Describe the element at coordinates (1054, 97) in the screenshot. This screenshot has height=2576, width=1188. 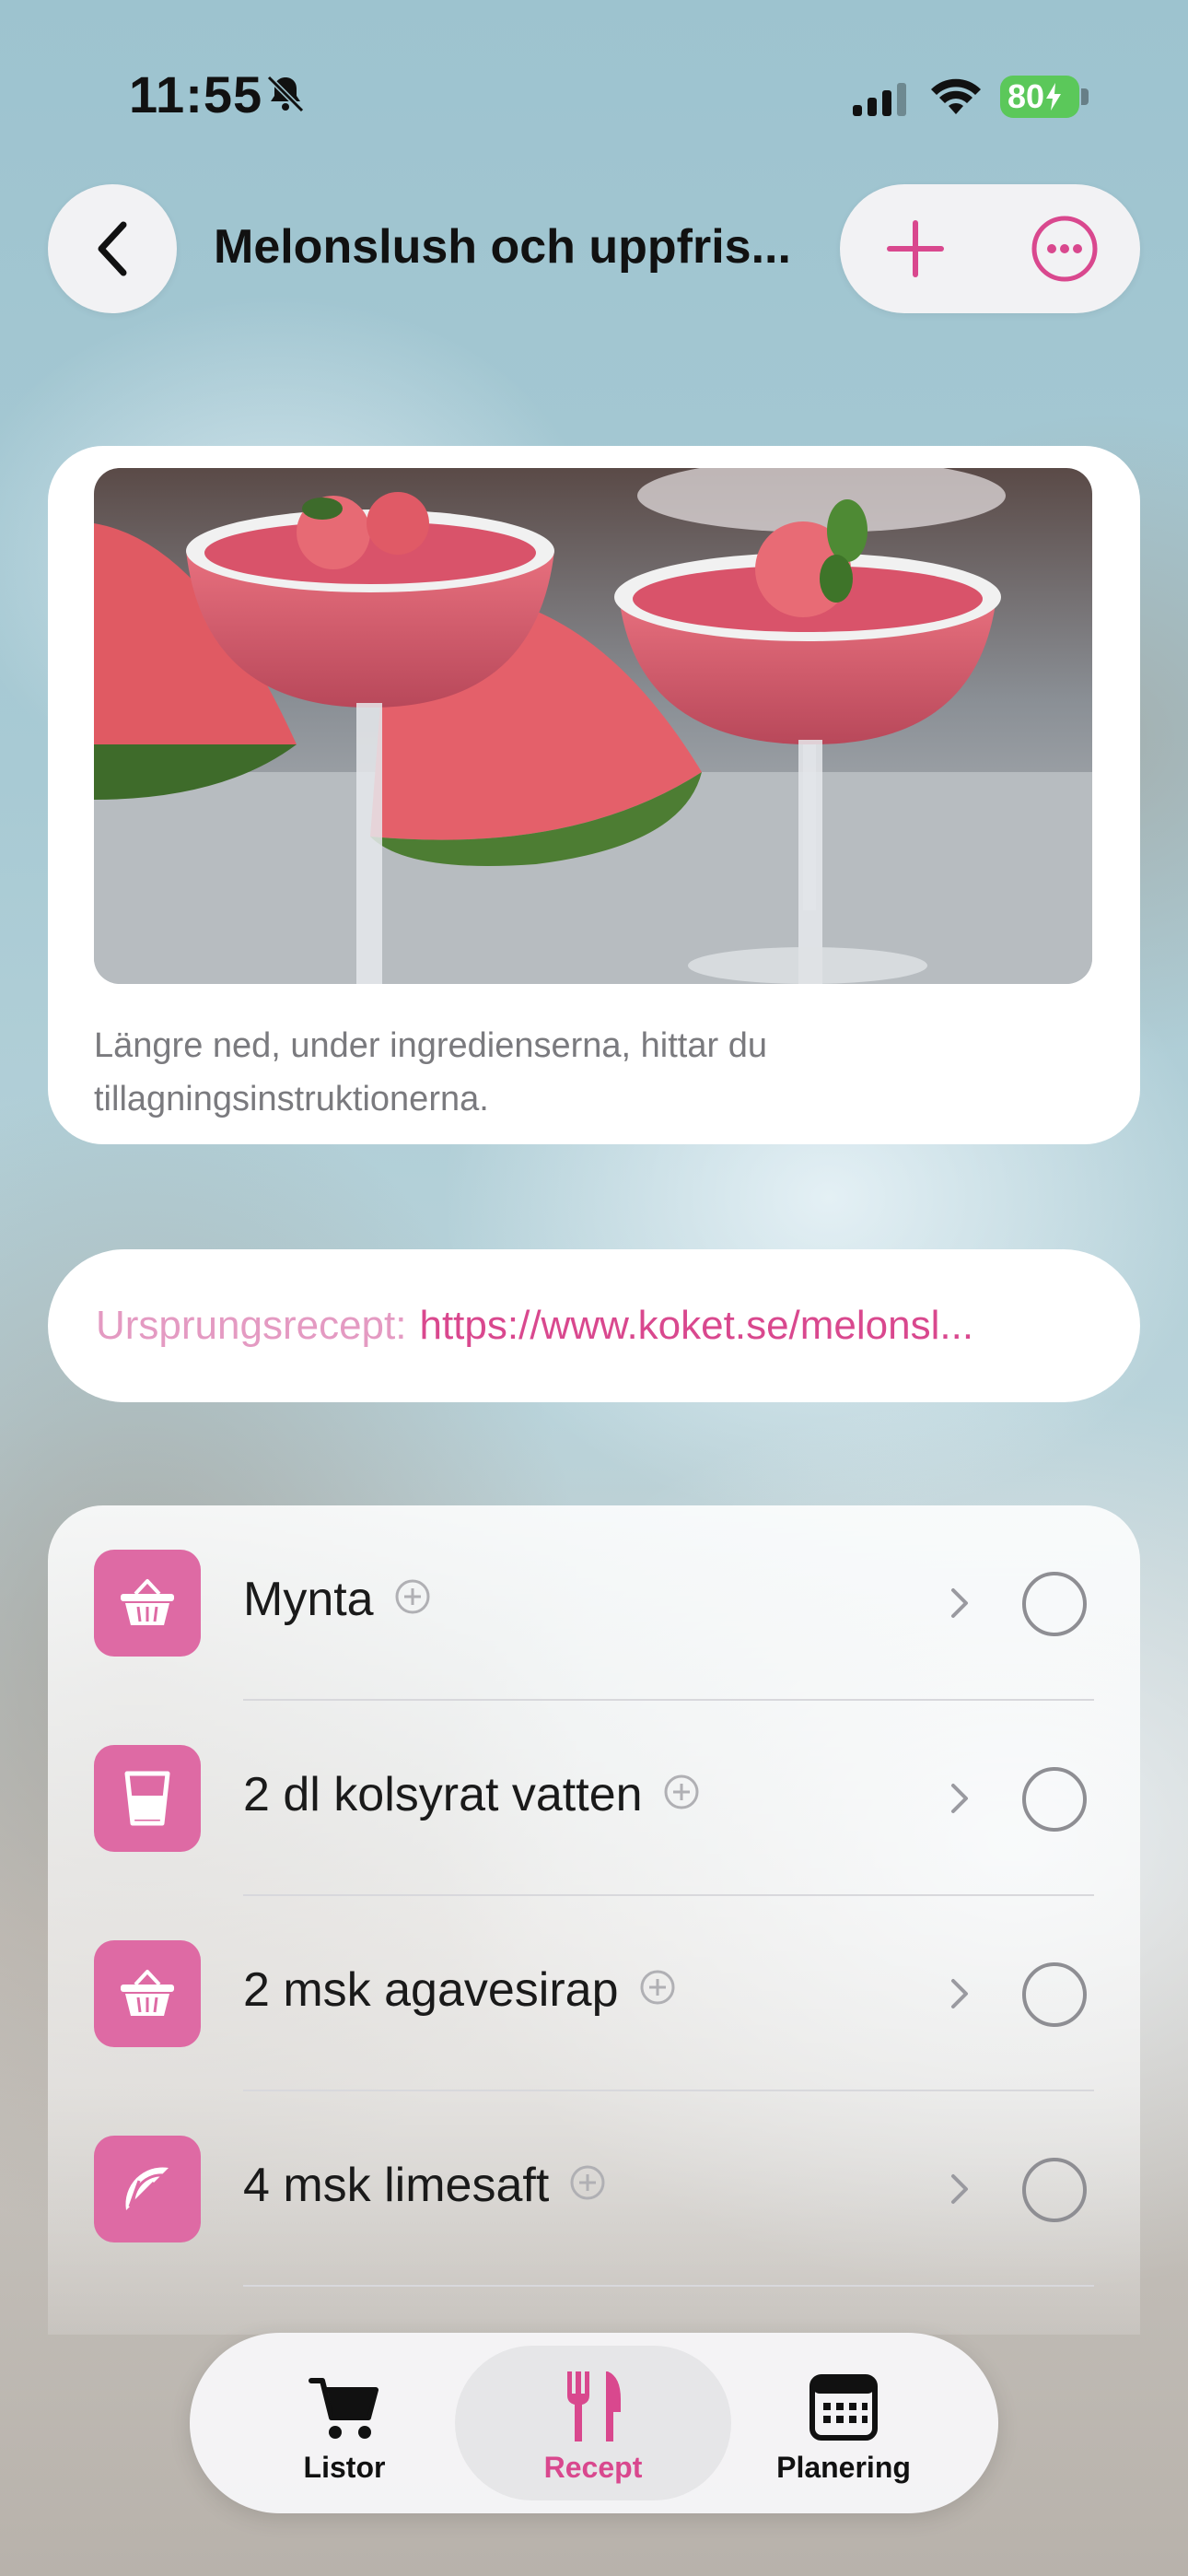
I see `charging-bolt-icon` at that location.